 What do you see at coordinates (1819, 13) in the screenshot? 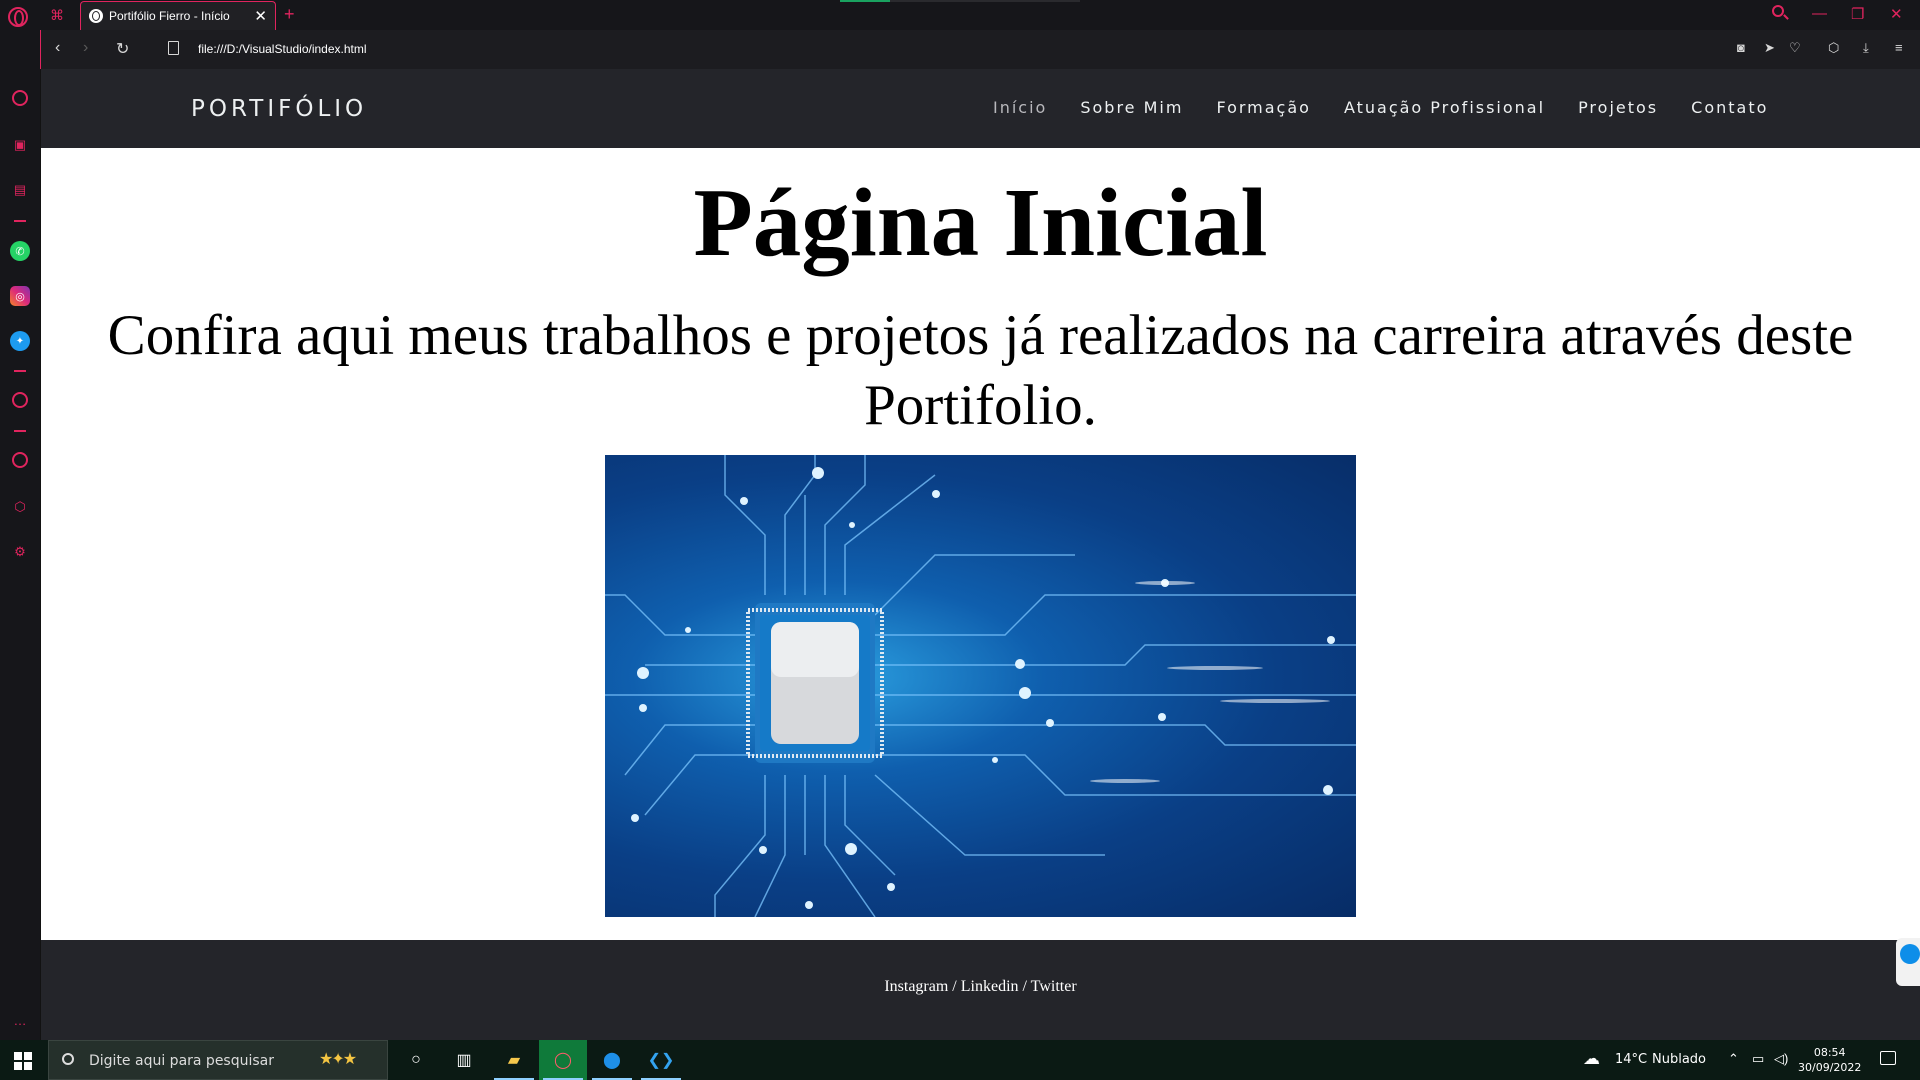
I see `minimize-icon: —` at bounding box center [1819, 13].